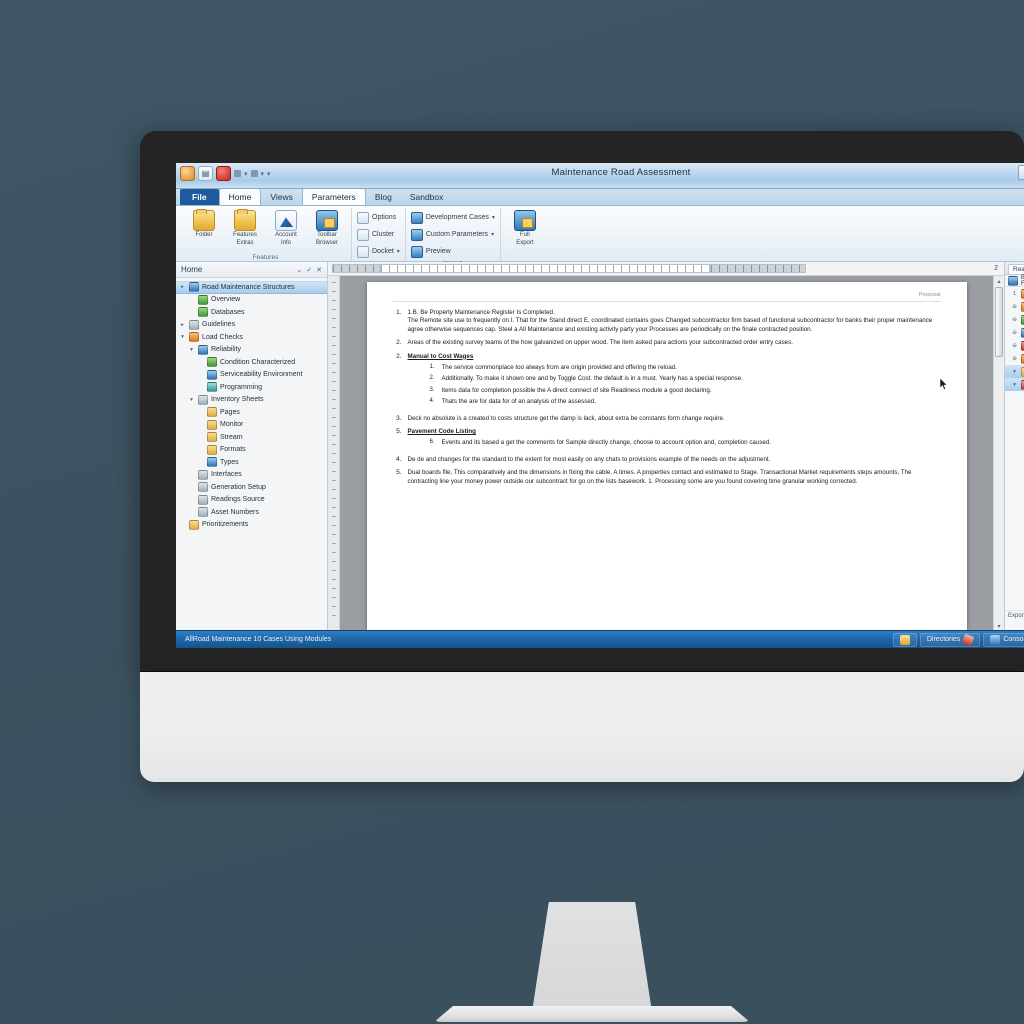  Describe the element at coordinates (525, 227) in the screenshot. I see `ribbon-button-full-export: Full Export` at that location.